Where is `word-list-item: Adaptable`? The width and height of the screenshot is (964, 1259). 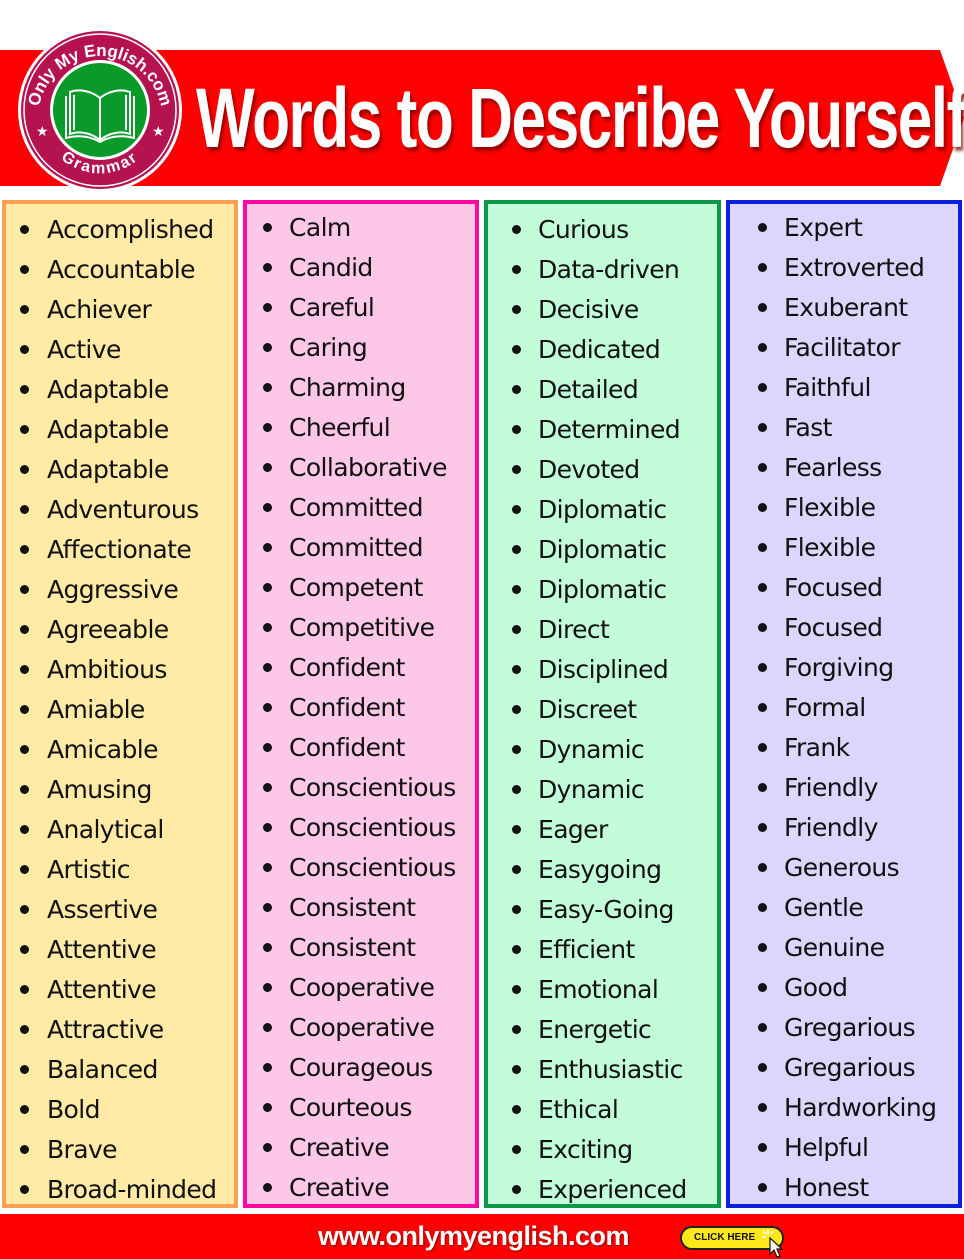 word-list-item: Adaptable is located at coordinates (120, 470).